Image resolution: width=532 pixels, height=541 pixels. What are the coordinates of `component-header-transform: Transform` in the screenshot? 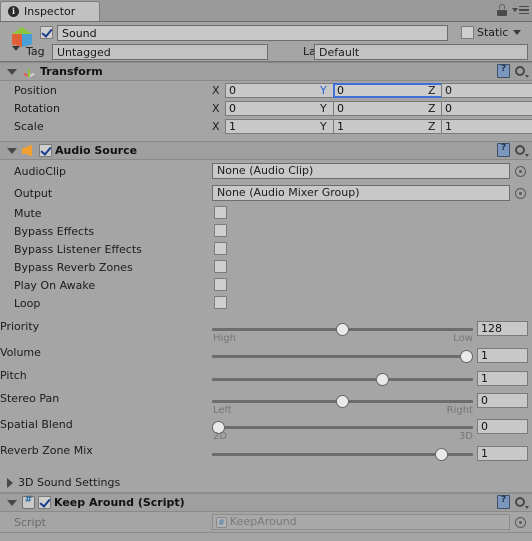 It's located at (266, 71).